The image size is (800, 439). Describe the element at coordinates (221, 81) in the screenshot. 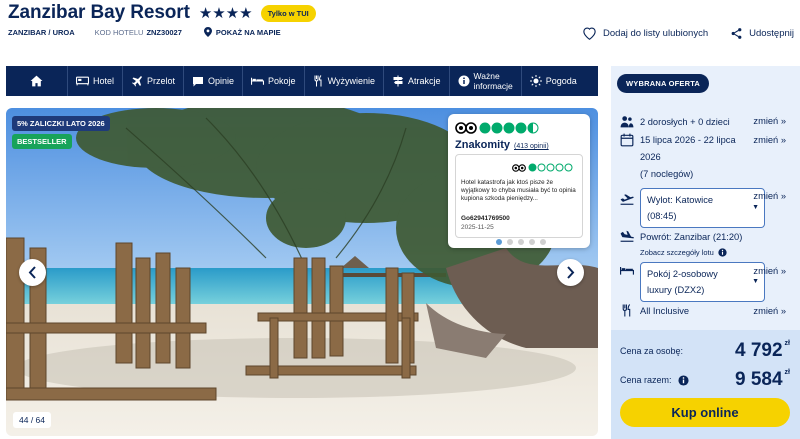

I see `nav-reviews-label: Opinie` at that location.